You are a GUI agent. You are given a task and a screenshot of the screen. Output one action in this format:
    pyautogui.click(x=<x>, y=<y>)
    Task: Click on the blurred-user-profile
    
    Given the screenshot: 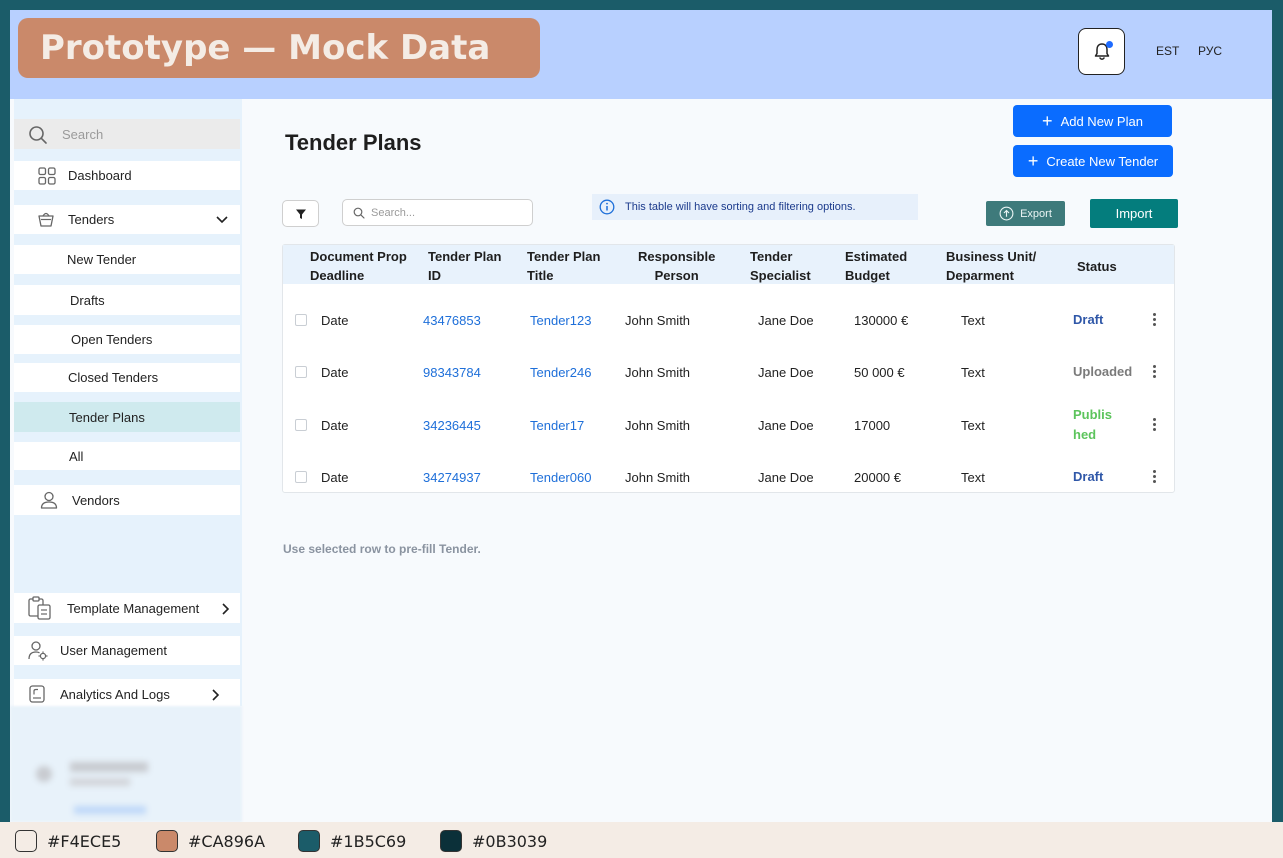 What is the action you would take?
    pyautogui.click(x=126, y=764)
    